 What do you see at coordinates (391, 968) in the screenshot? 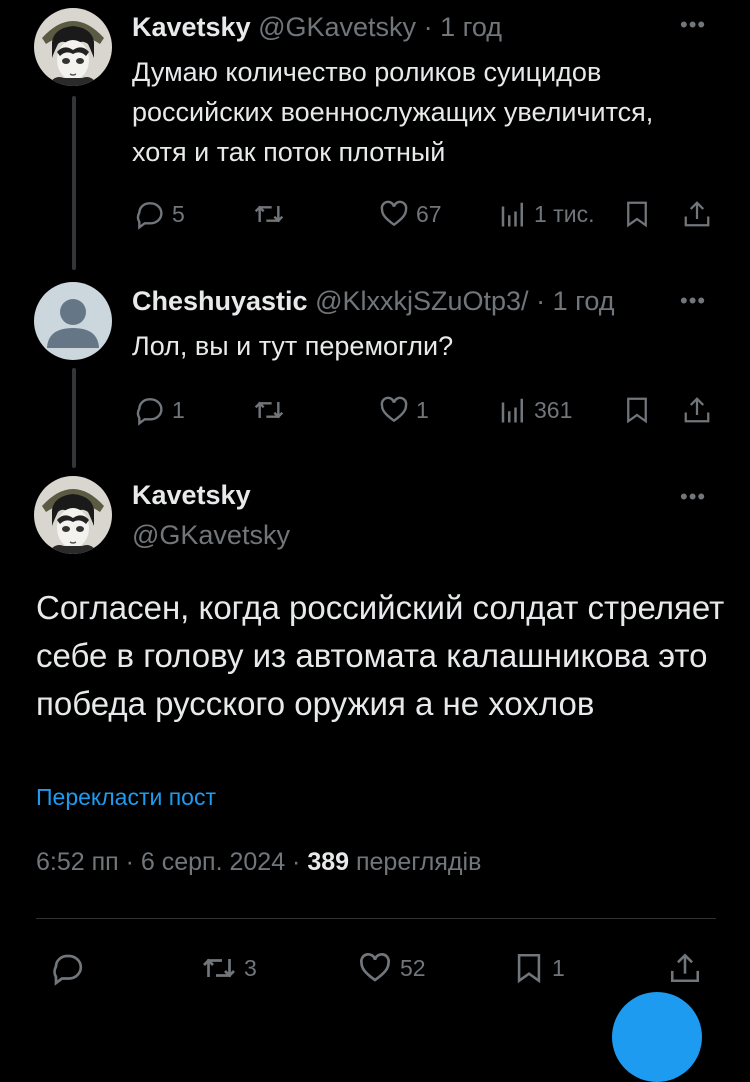
I see `like-button: 52` at bounding box center [391, 968].